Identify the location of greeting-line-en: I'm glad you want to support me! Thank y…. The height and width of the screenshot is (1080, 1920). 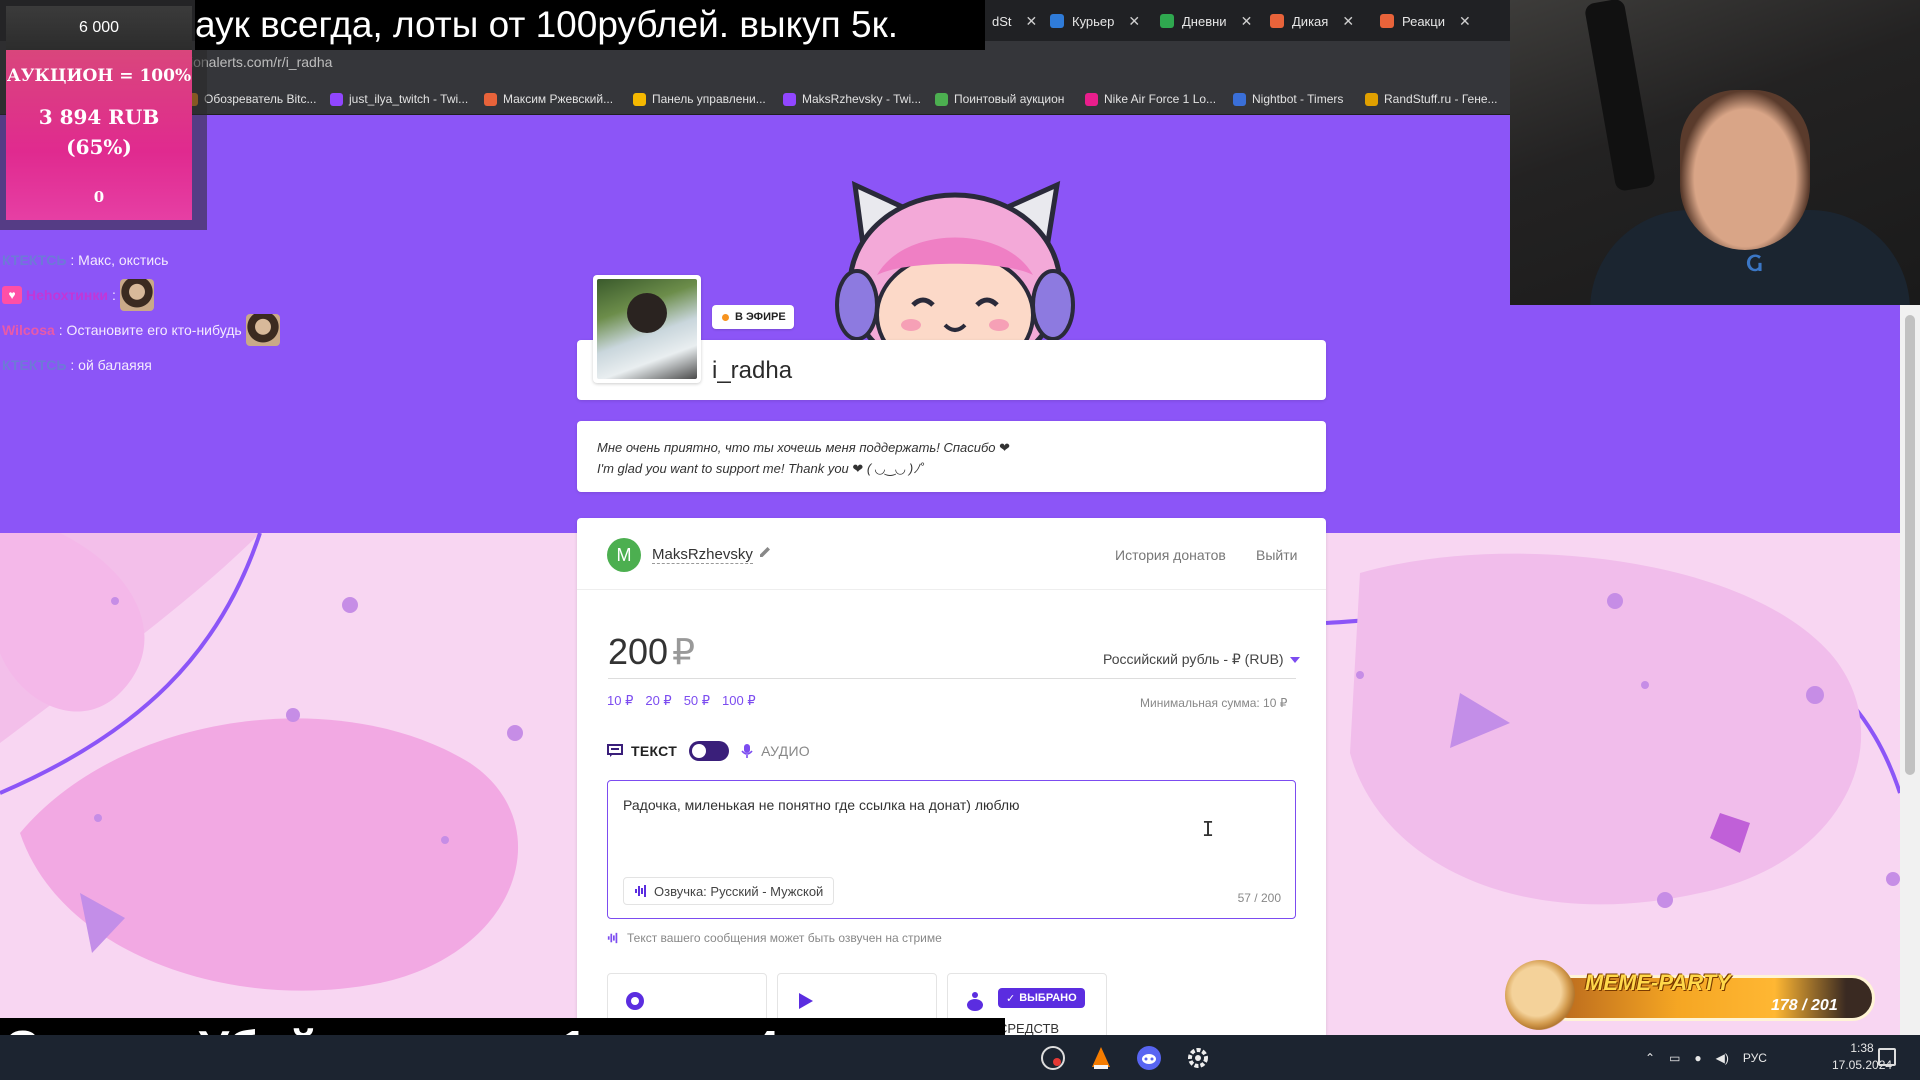
(761, 468).